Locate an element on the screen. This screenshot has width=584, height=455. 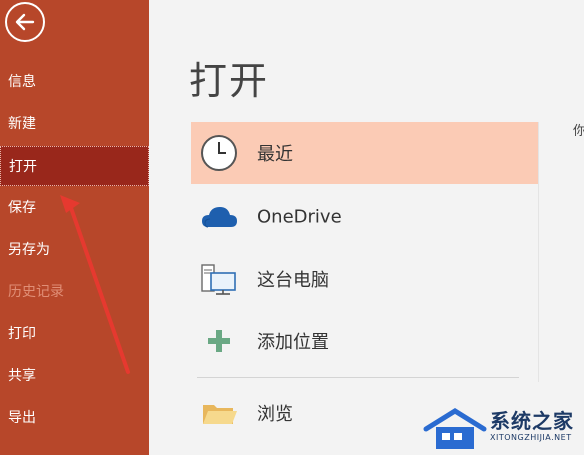
sidebar-item-open: 打开 is located at coordinates (74, 166).